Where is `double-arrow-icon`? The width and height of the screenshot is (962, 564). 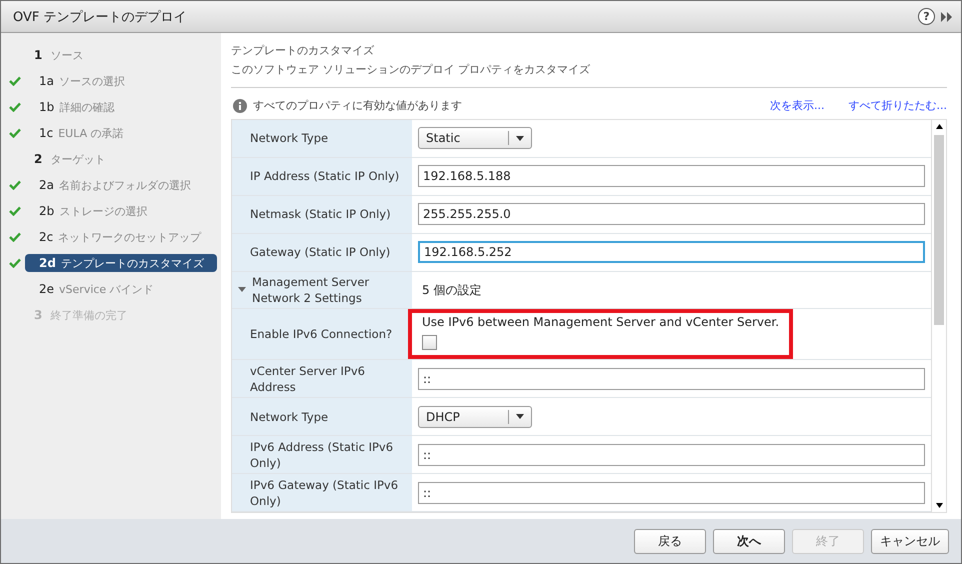
double-arrow-icon is located at coordinates (947, 17).